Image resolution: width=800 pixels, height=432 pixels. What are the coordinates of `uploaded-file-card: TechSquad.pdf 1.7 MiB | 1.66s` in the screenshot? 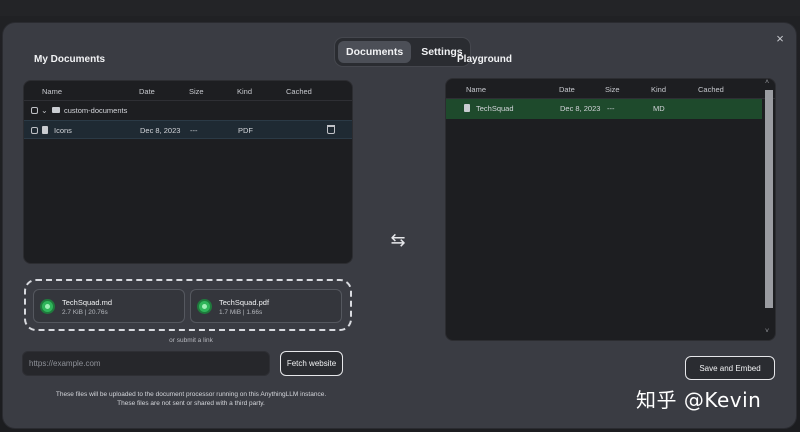 It's located at (266, 306).